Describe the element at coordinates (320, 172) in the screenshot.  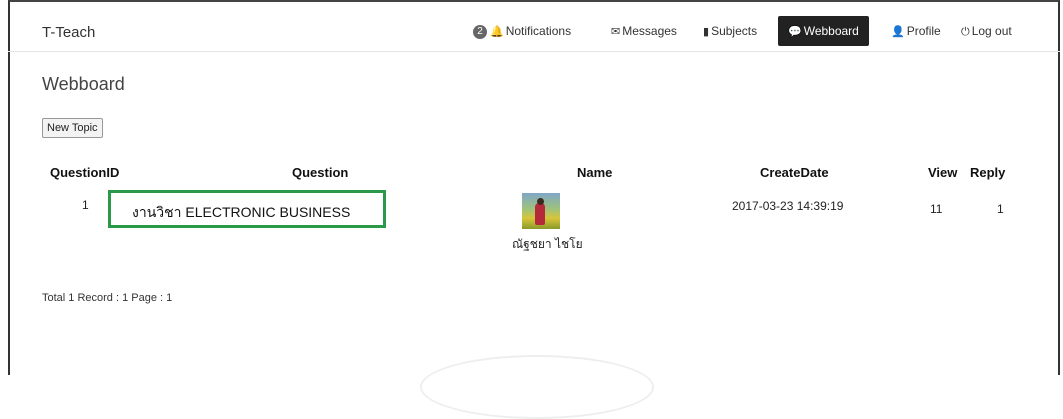
I see `header-question: Question` at that location.